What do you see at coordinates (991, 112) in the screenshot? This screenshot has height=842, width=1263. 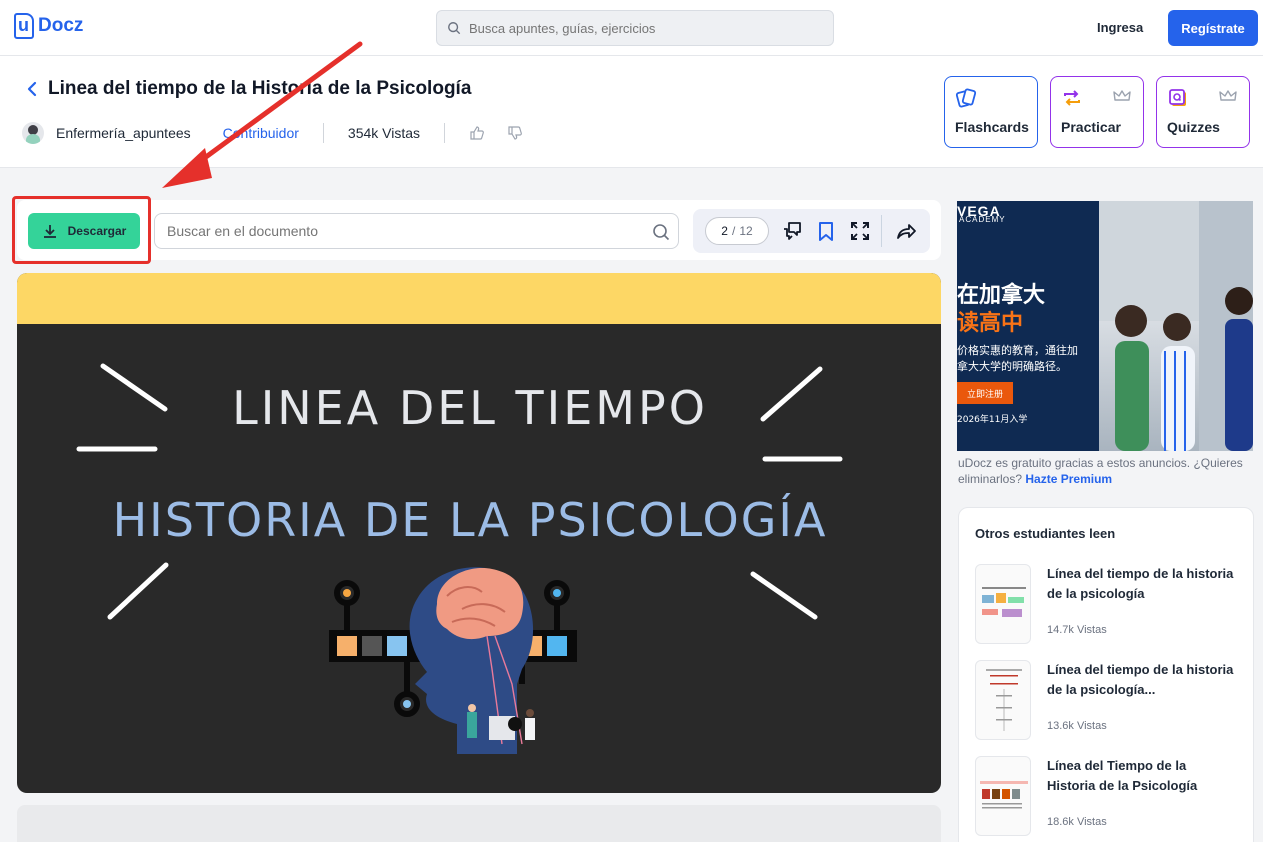 I see `flashcards-button: Flashcards` at bounding box center [991, 112].